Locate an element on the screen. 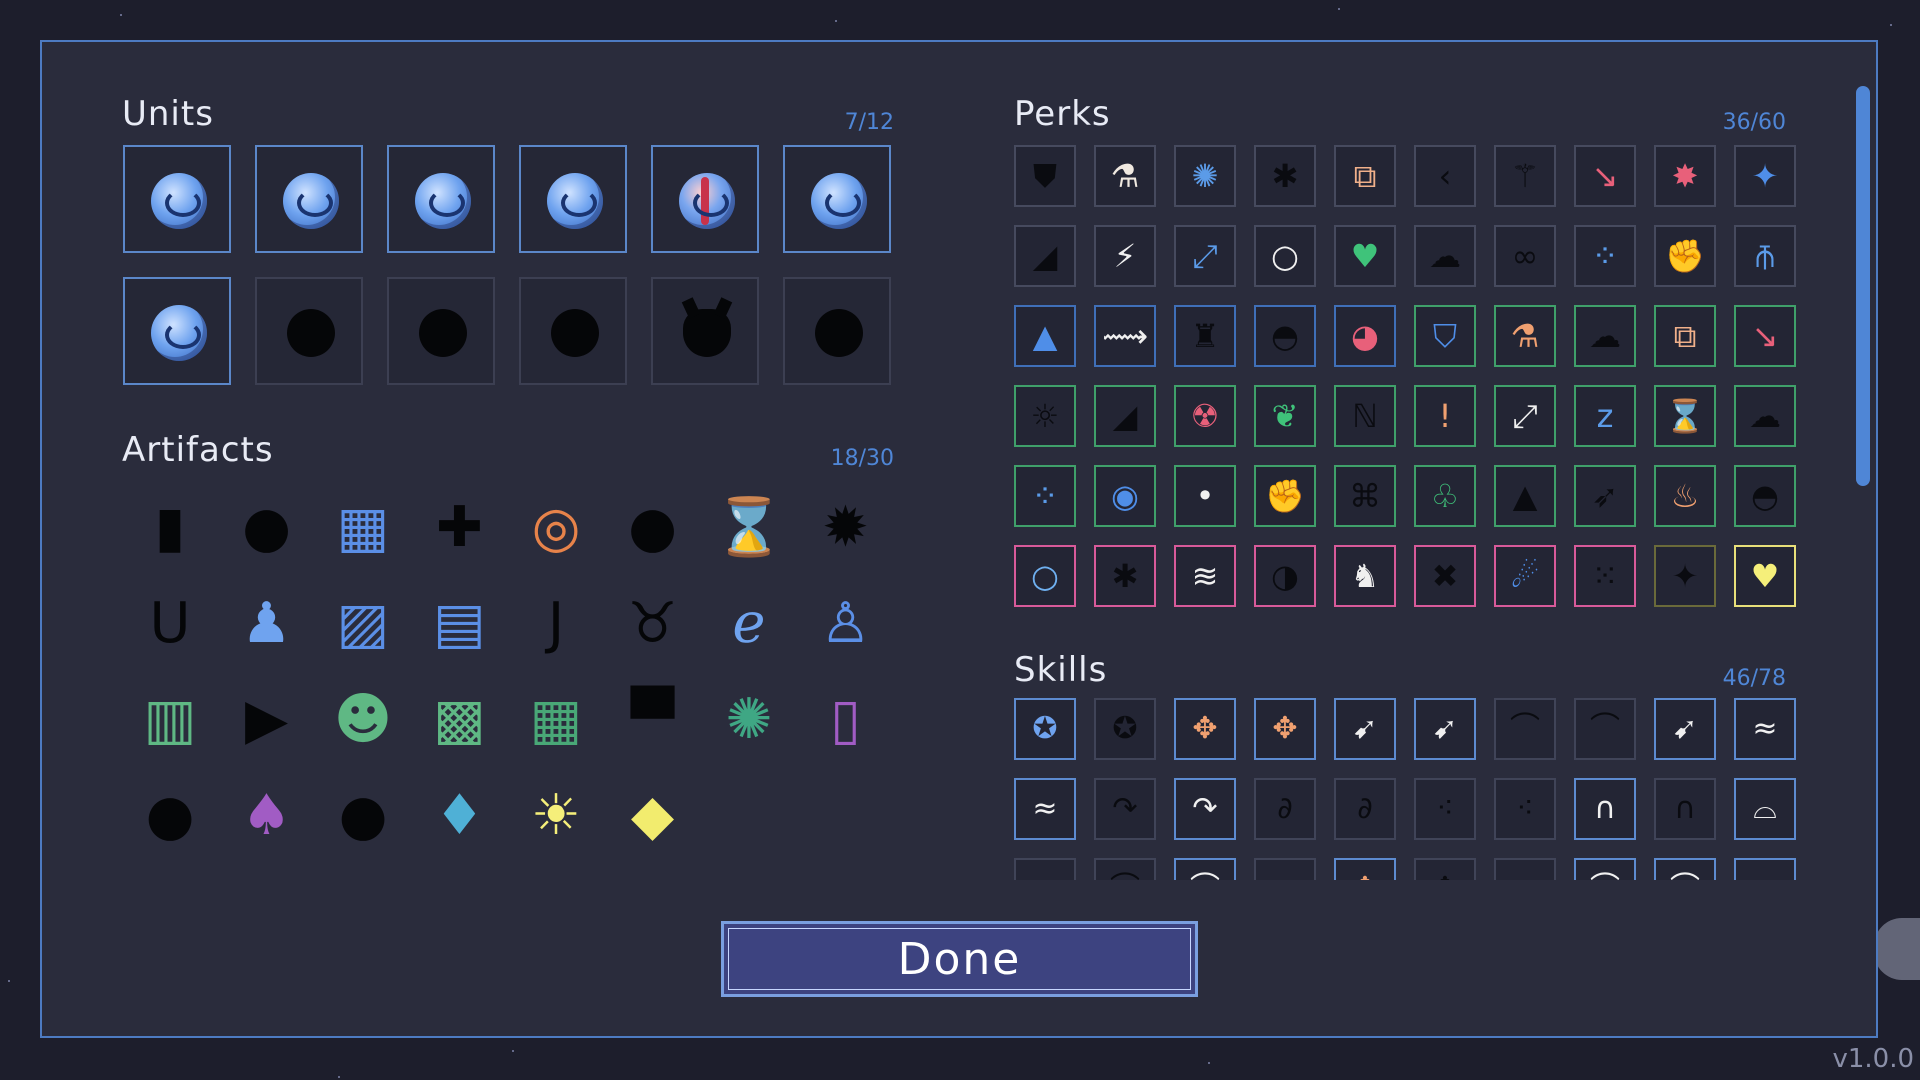 Image resolution: width=1920 pixels, height=1080 pixels. artifact-slot: ▥ is located at coordinates (170, 720).